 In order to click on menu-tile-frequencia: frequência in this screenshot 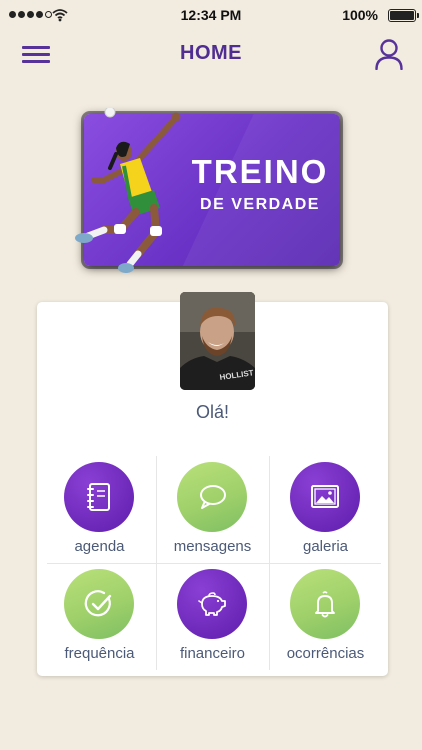, I will do `click(99, 616)`.